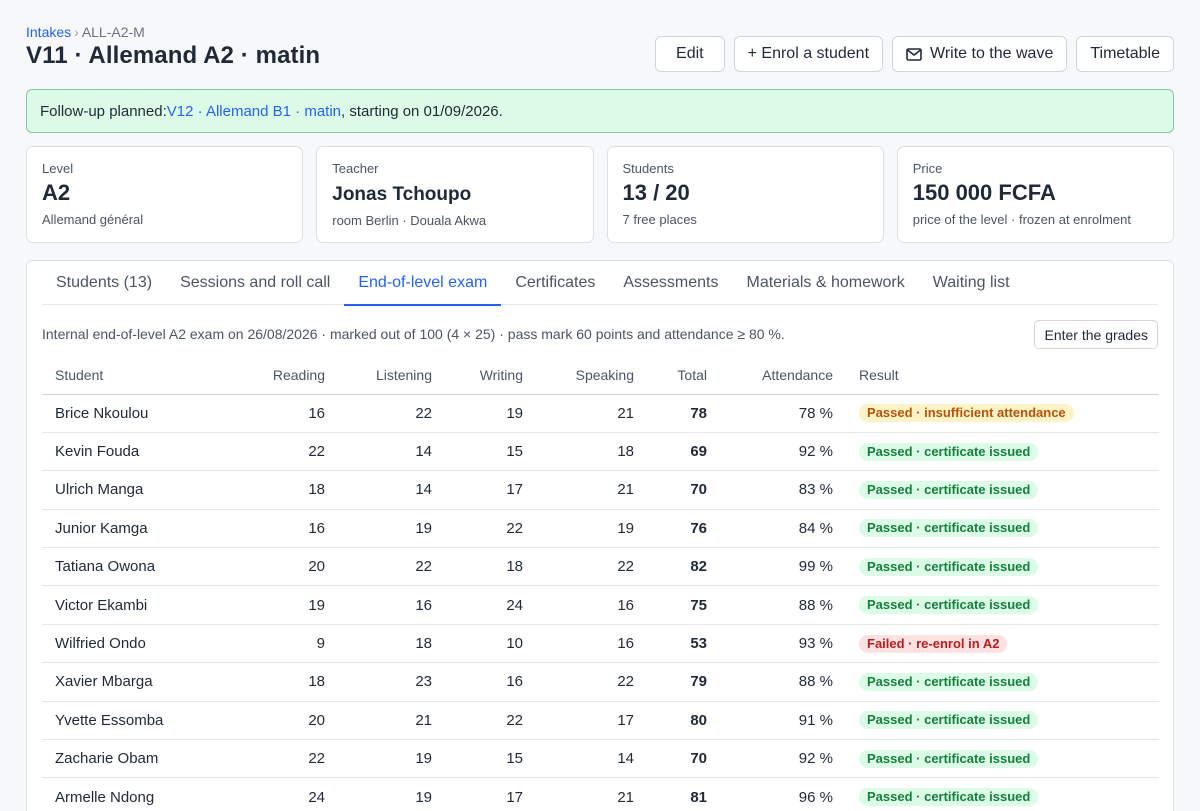 The image size is (1200, 811). I want to click on tab-students: Students (13), so click(104, 283).